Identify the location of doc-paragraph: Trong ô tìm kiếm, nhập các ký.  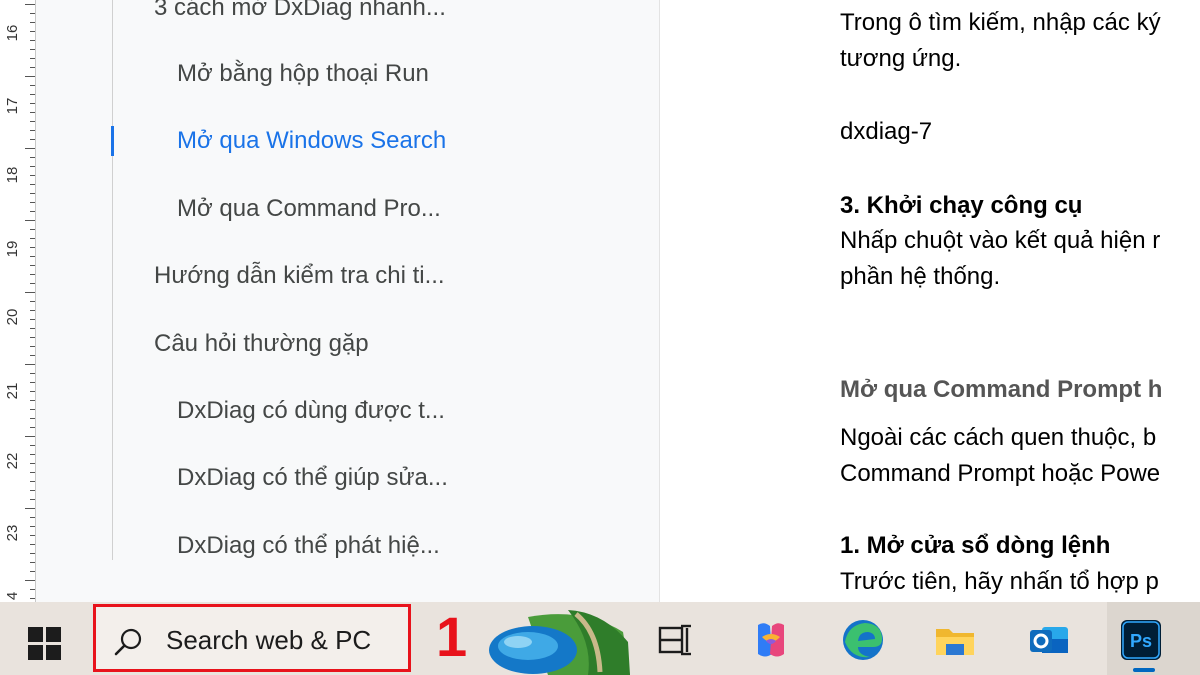
(1000, 22).